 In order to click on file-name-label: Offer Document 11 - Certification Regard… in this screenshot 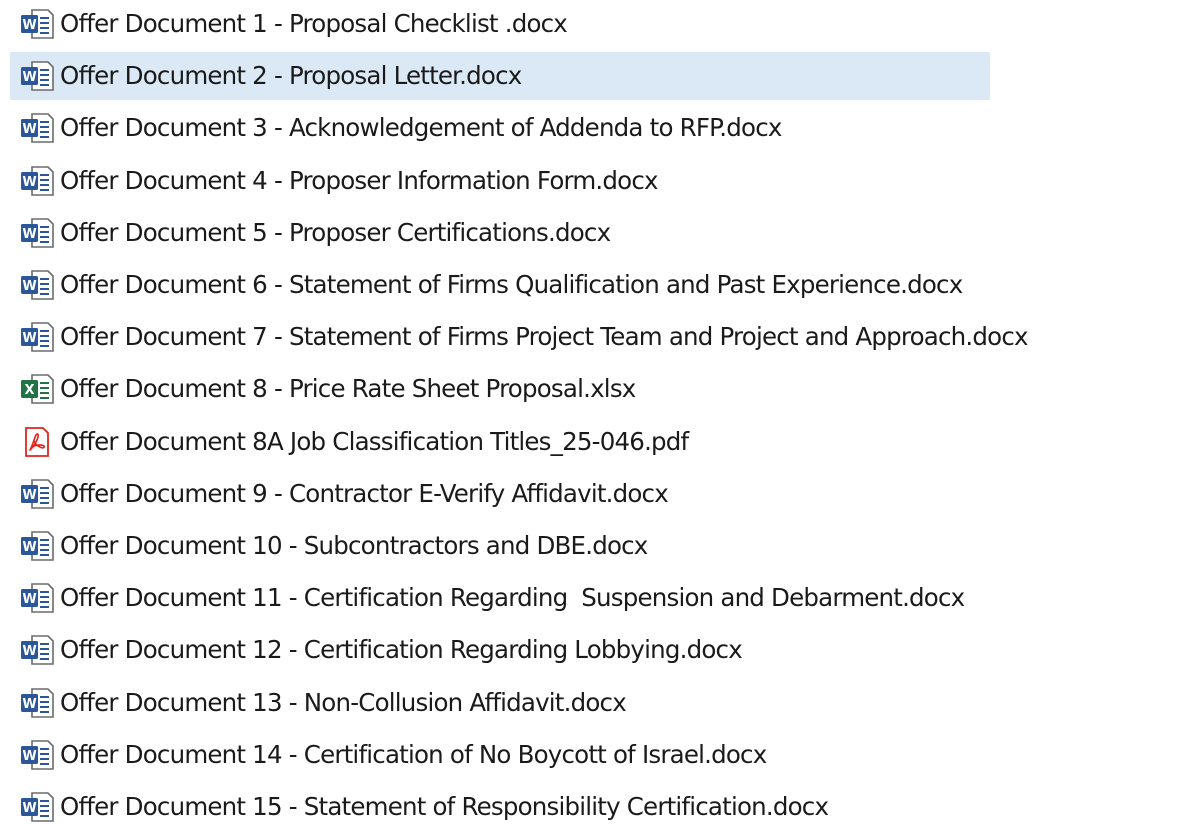, I will do `click(512, 598)`.